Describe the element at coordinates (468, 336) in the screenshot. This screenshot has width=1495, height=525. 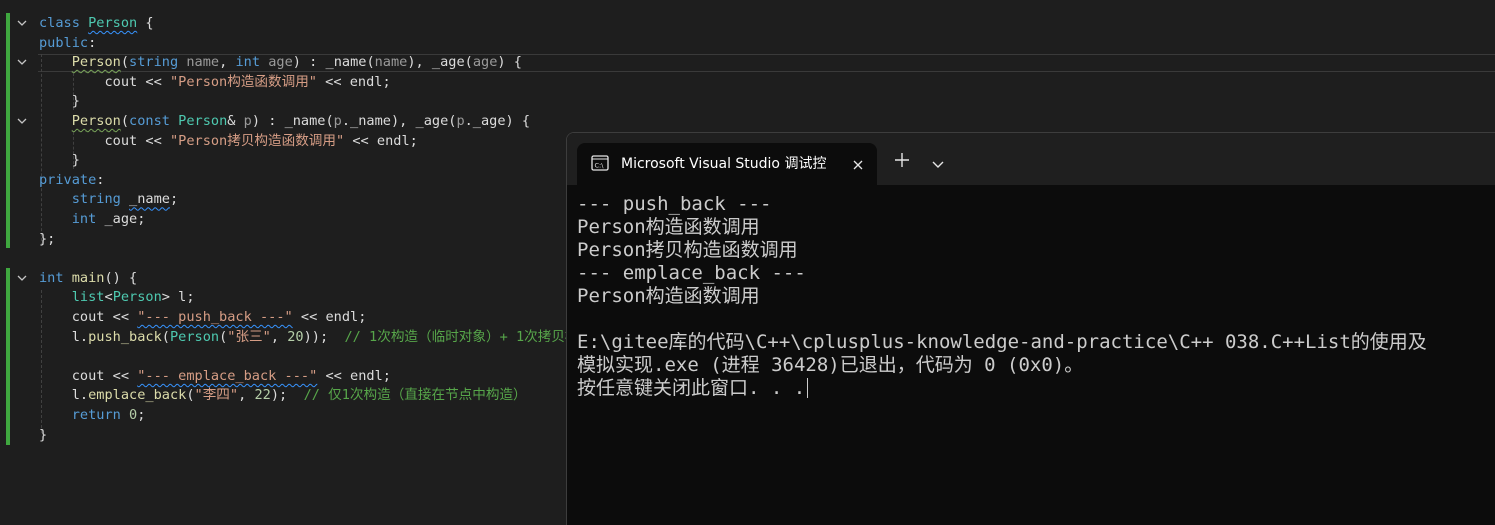
I see `code-token: // 1次构造（临时对象）+ 1次拷贝构造` at that location.